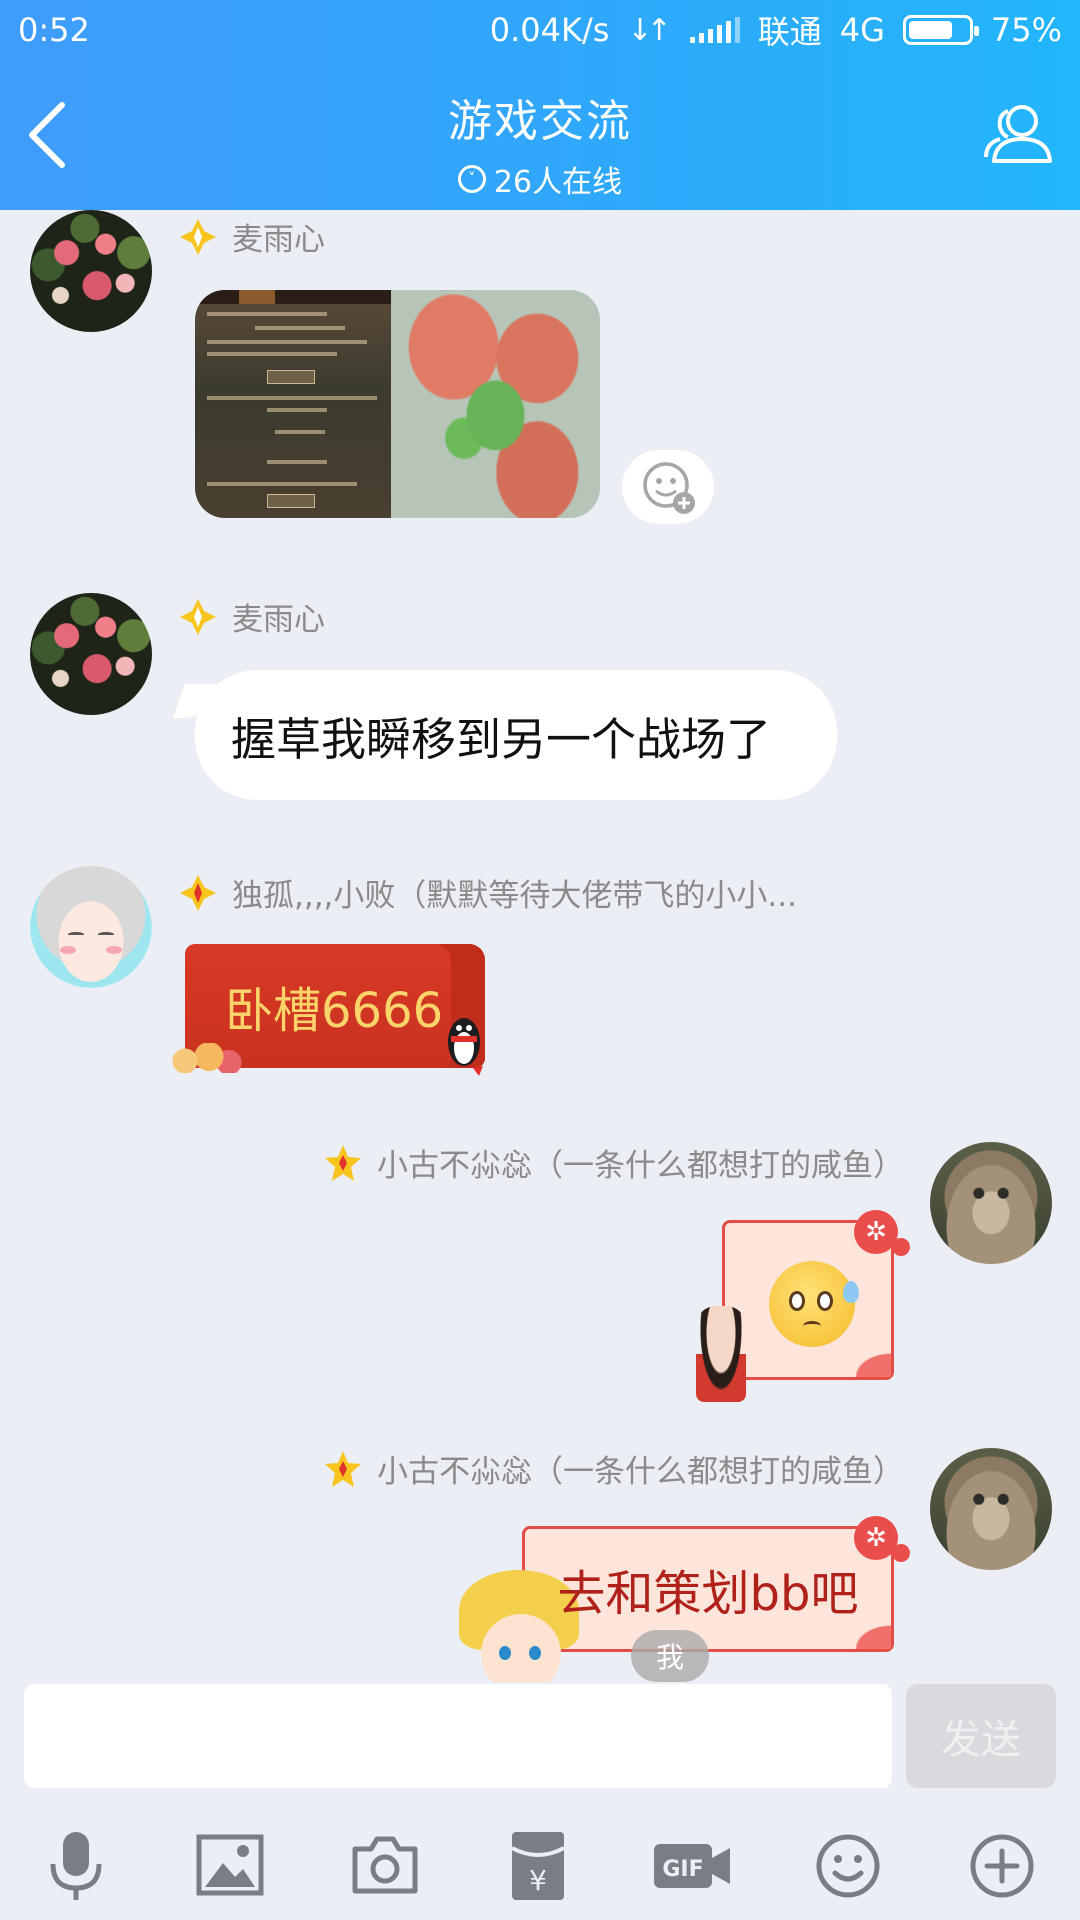 The width and height of the screenshot is (1080, 1920). I want to click on message-text: 握草我瞬移到另一个战场了, so click(501, 739).